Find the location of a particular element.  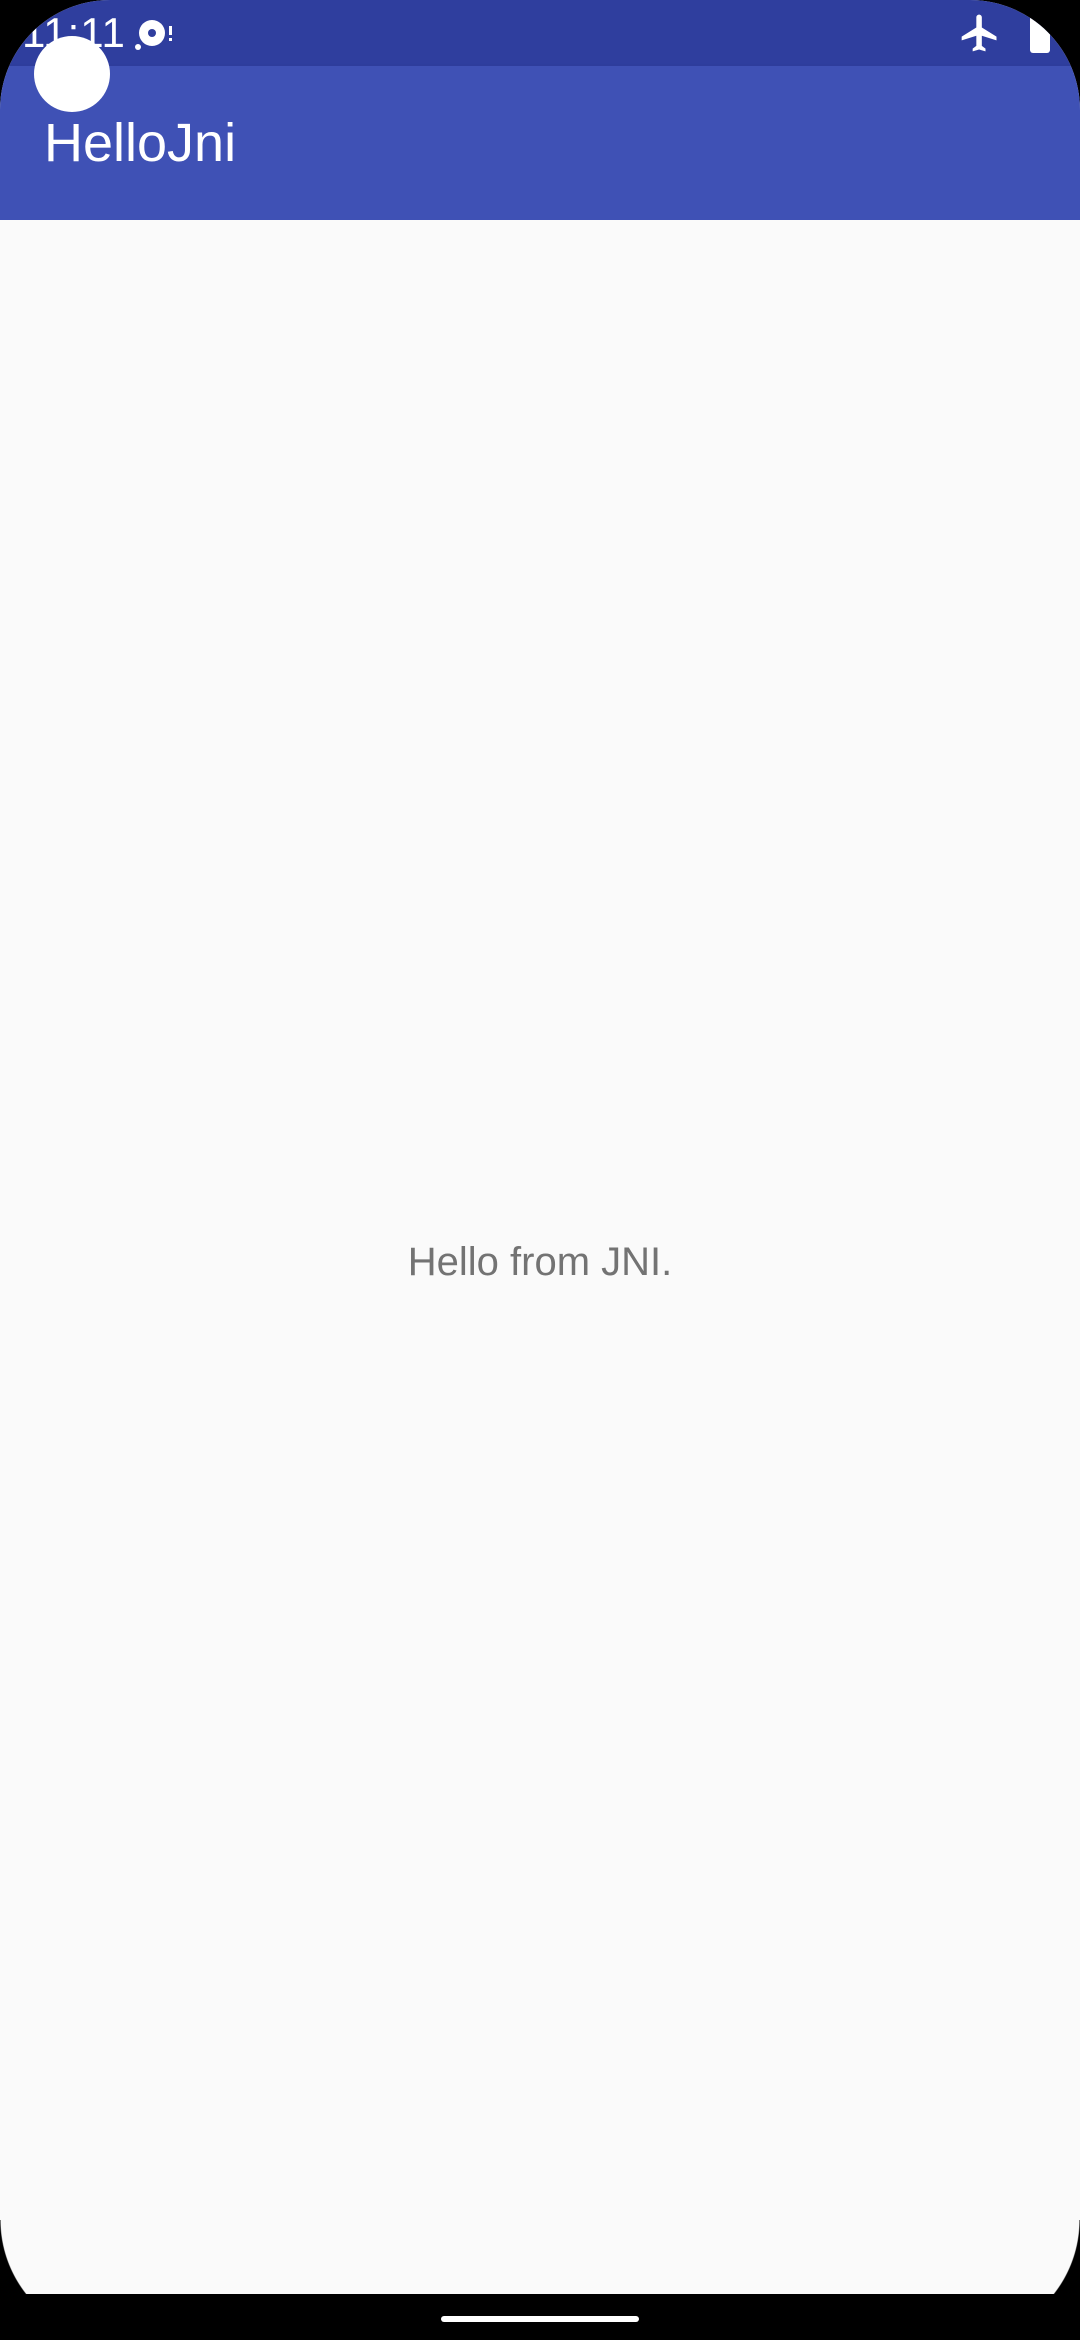

front-camera-cutout is located at coordinates (72, 74).